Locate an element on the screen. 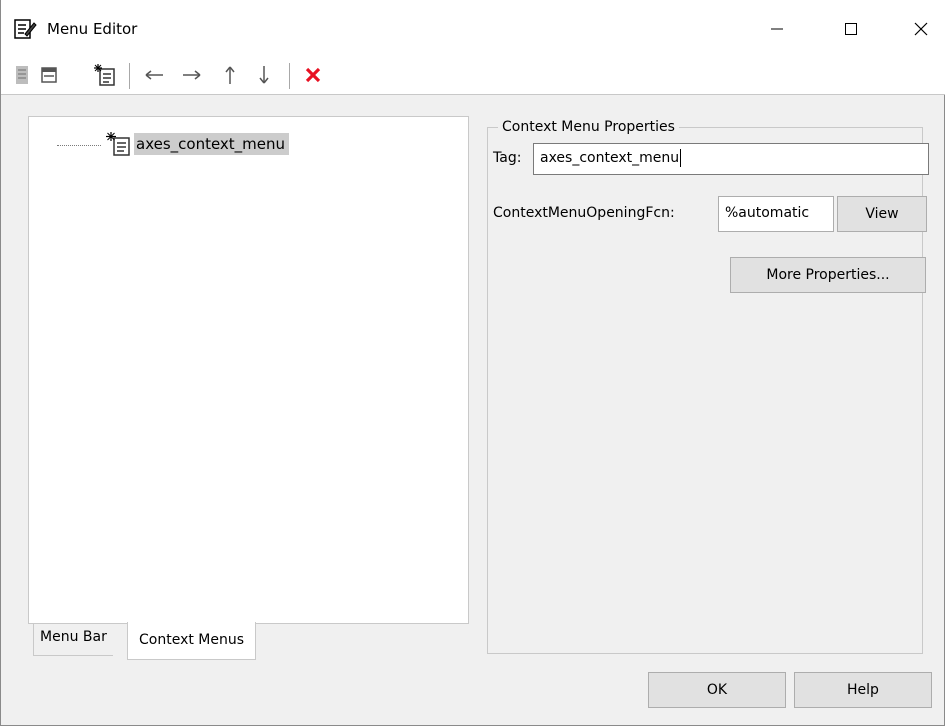 The height and width of the screenshot is (726, 945). close-icon is located at coordinates (921, 28).